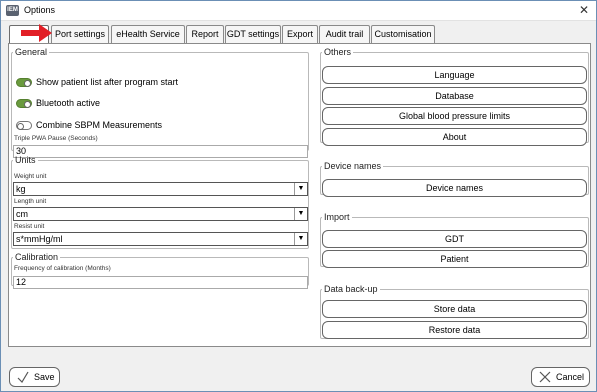 Image resolution: width=597 pixels, height=392 pixels. Describe the element at coordinates (344, 34) in the screenshot. I see `tab-audit-trail: Audit trail` at that location.